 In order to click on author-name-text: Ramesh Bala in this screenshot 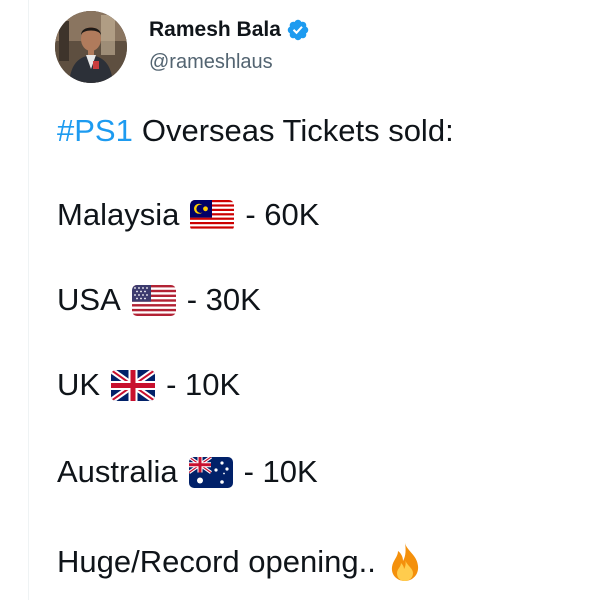, I will do `click(215, 29)`.